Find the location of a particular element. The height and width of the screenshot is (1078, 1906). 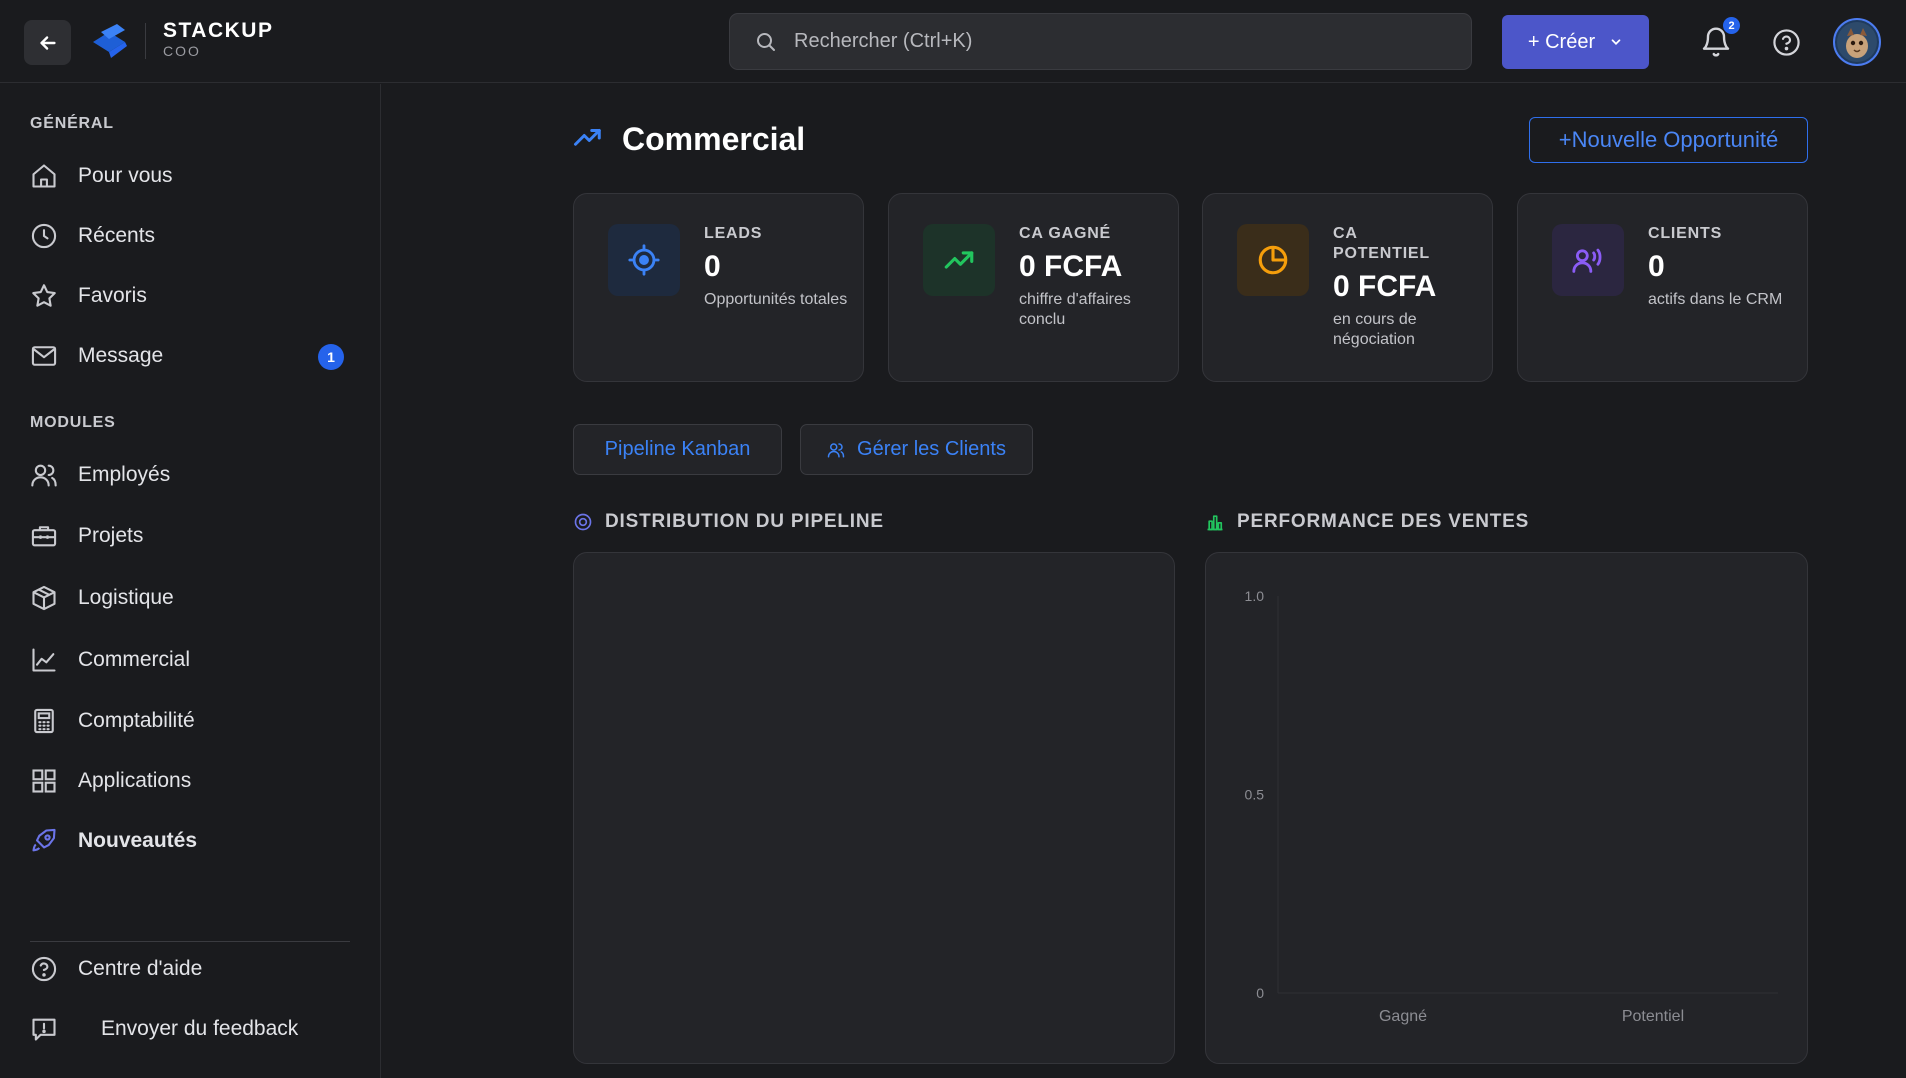

brand-subtitle: COO is located at coordinates (182, 51).